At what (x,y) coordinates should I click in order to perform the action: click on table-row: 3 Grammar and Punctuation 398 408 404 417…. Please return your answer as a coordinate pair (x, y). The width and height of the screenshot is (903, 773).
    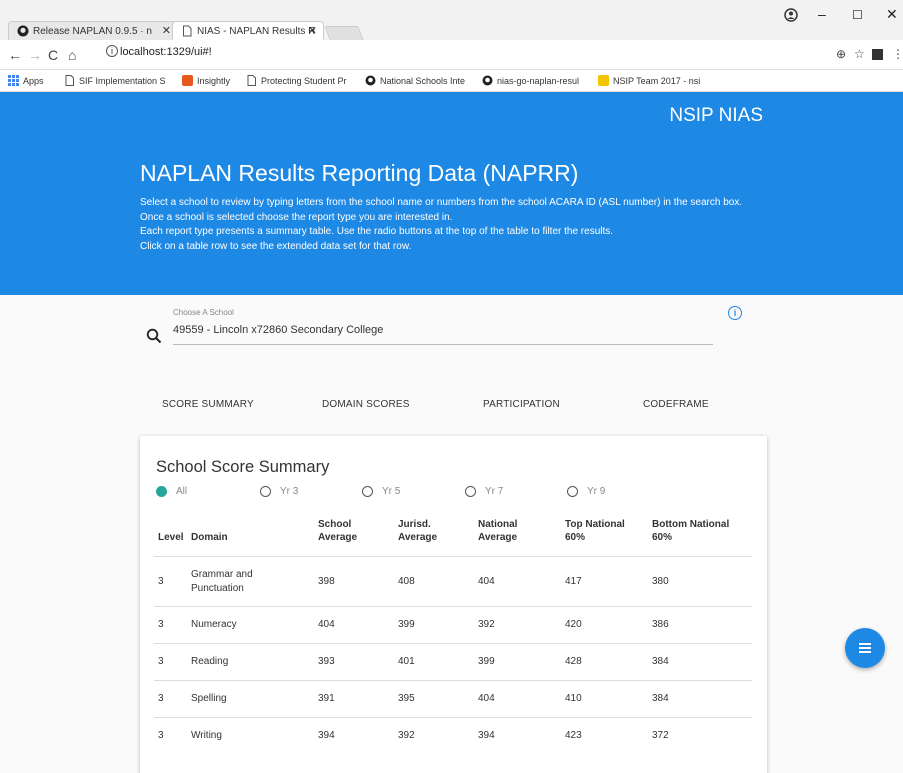
    Looking at the image, I should click on (453, 581).